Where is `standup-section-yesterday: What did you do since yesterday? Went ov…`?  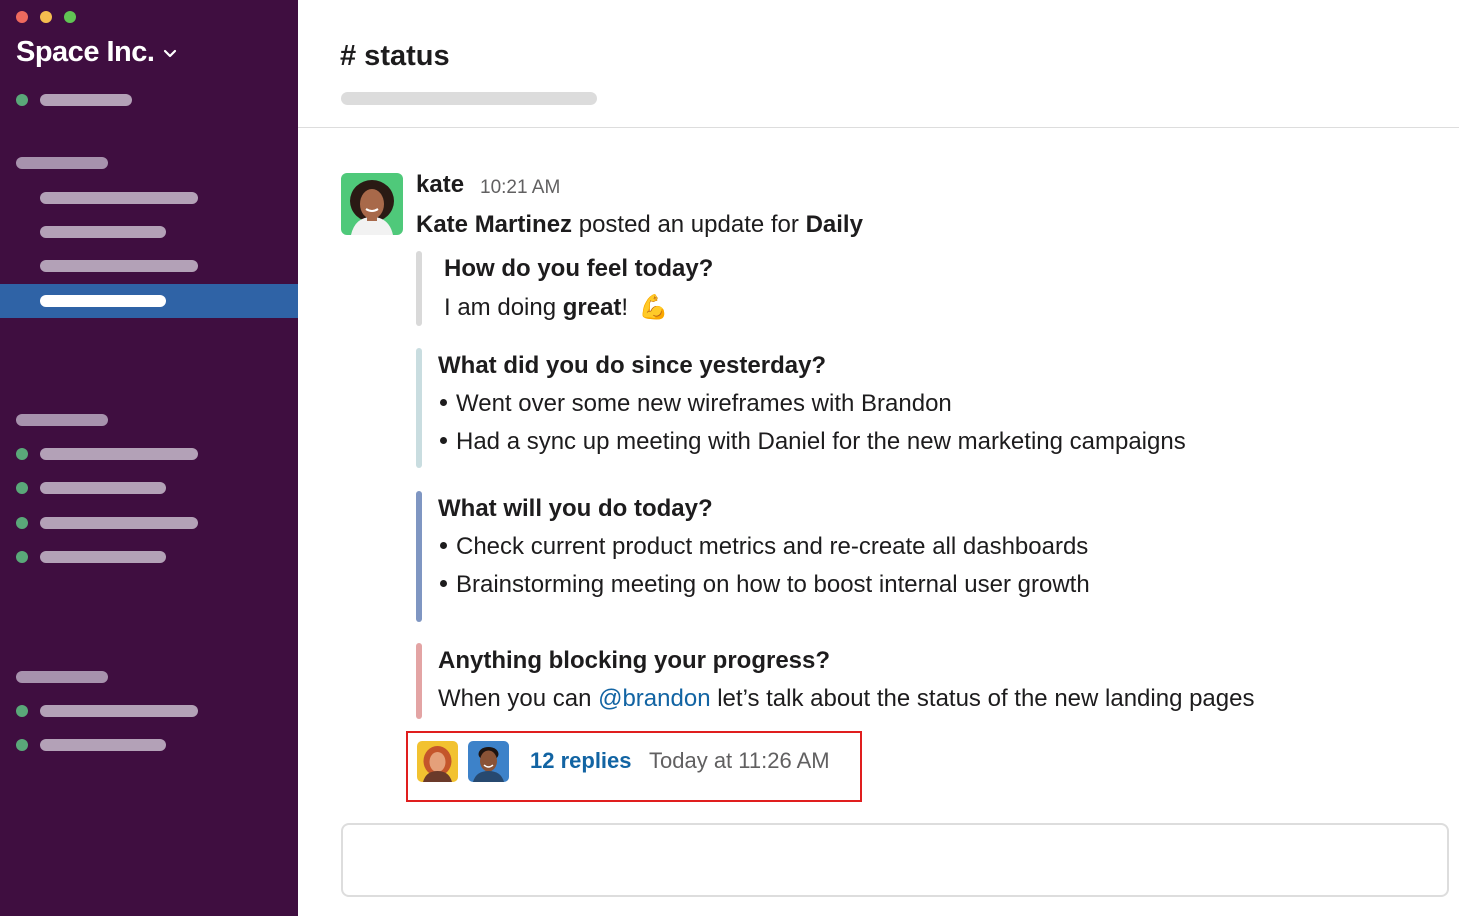
standup-section-yesterday: What did you do since yesterday? Went ov… is located at coordinates (916, 408).